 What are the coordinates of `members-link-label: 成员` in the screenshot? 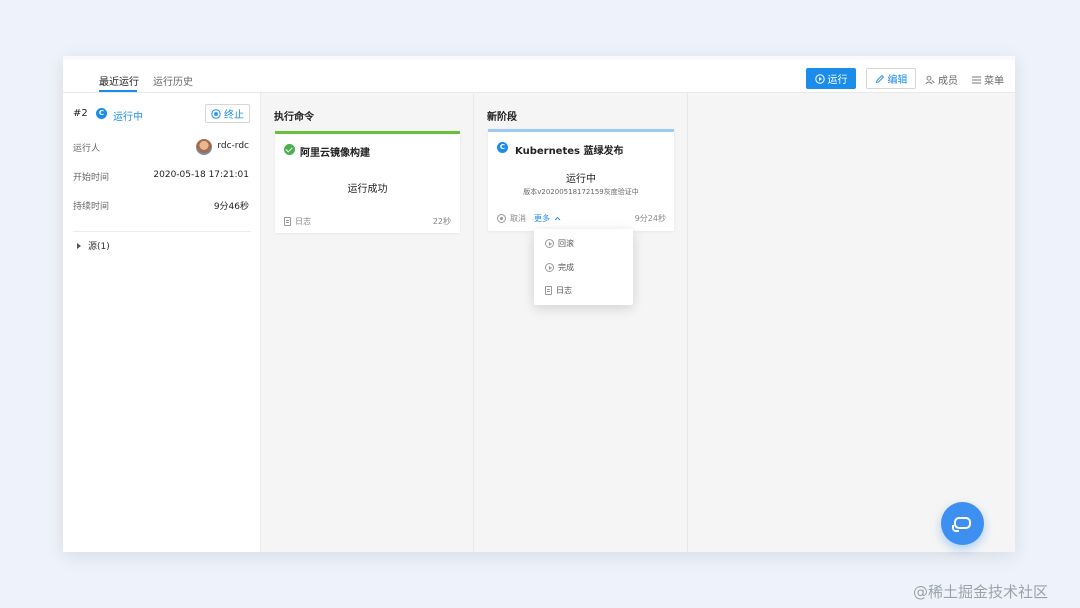 It's located at (948, 81).